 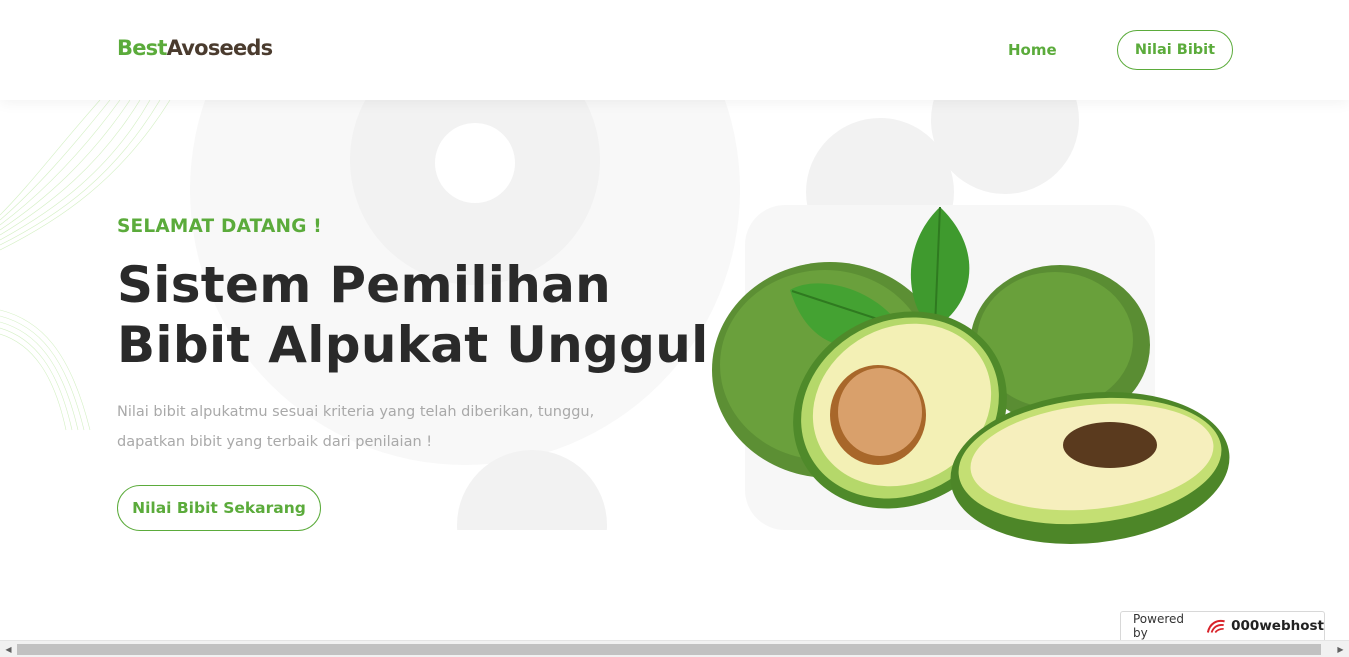 What do you see at coordinates (1175, 50) in the screenshot?
I see `nav-nilai-bibit-button: Nilai Bibit` at bounding box center [1175, 50].